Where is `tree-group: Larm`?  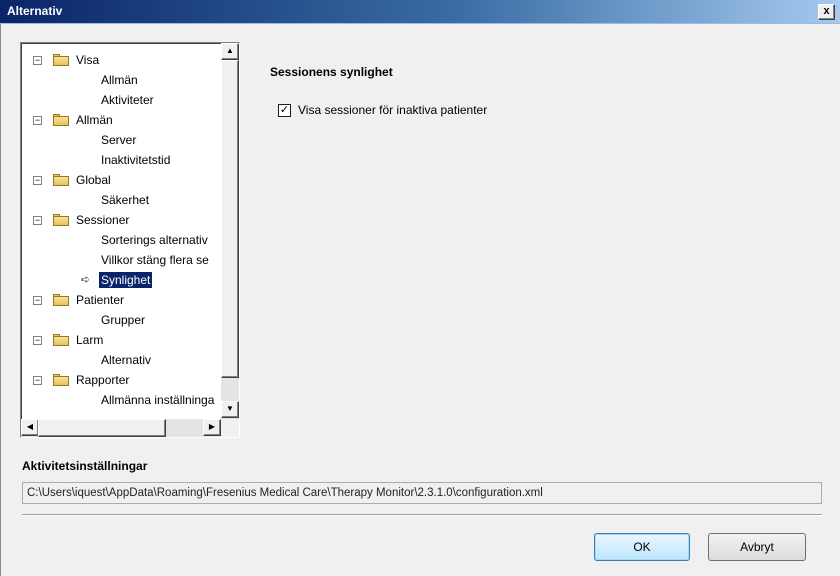
tree-group: Larm is located at coordinates (89, 340).